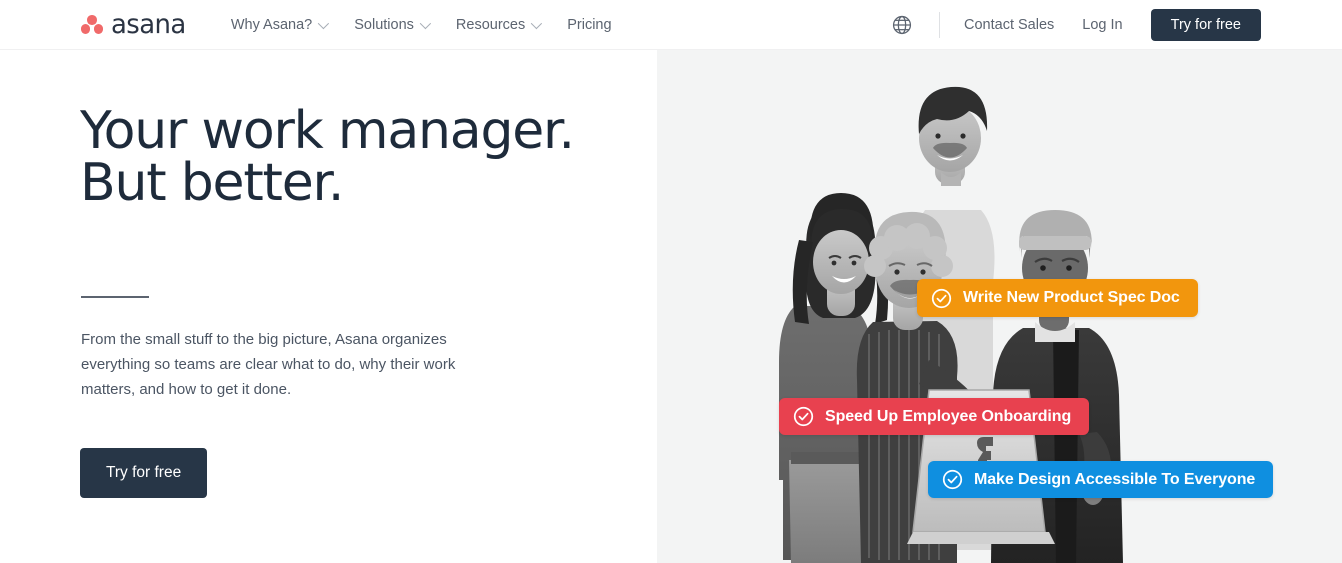 The height and width of the screenshot is (563, 1342). What do you see at coordinates (1076, 24) in the screenshot?
I see `header-actions: Contact Sales Log In Try for free` at bounding box center [1076, 24].